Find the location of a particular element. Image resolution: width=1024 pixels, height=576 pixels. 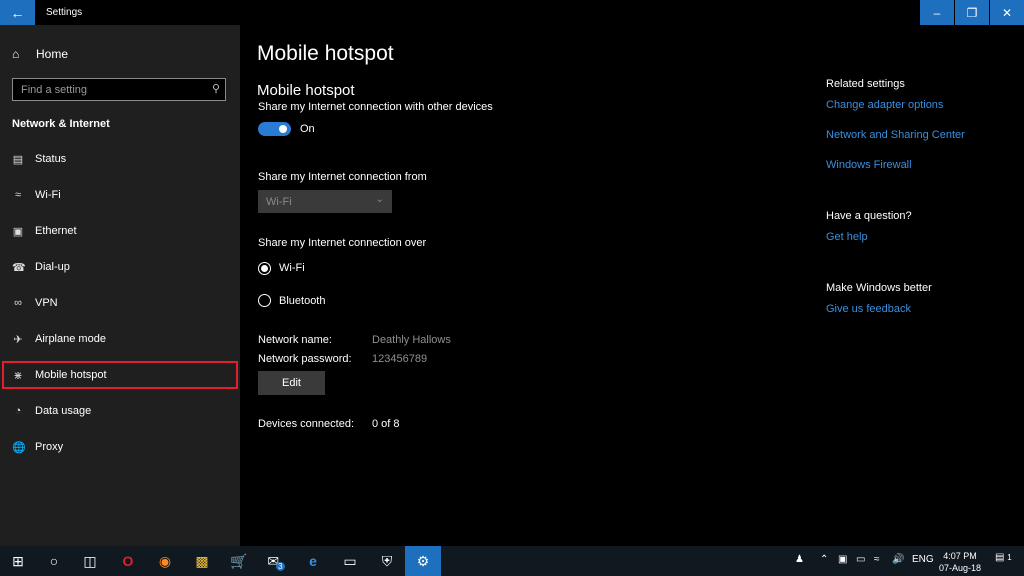

mail-badge: 3 is located at coordinates (280, 566).